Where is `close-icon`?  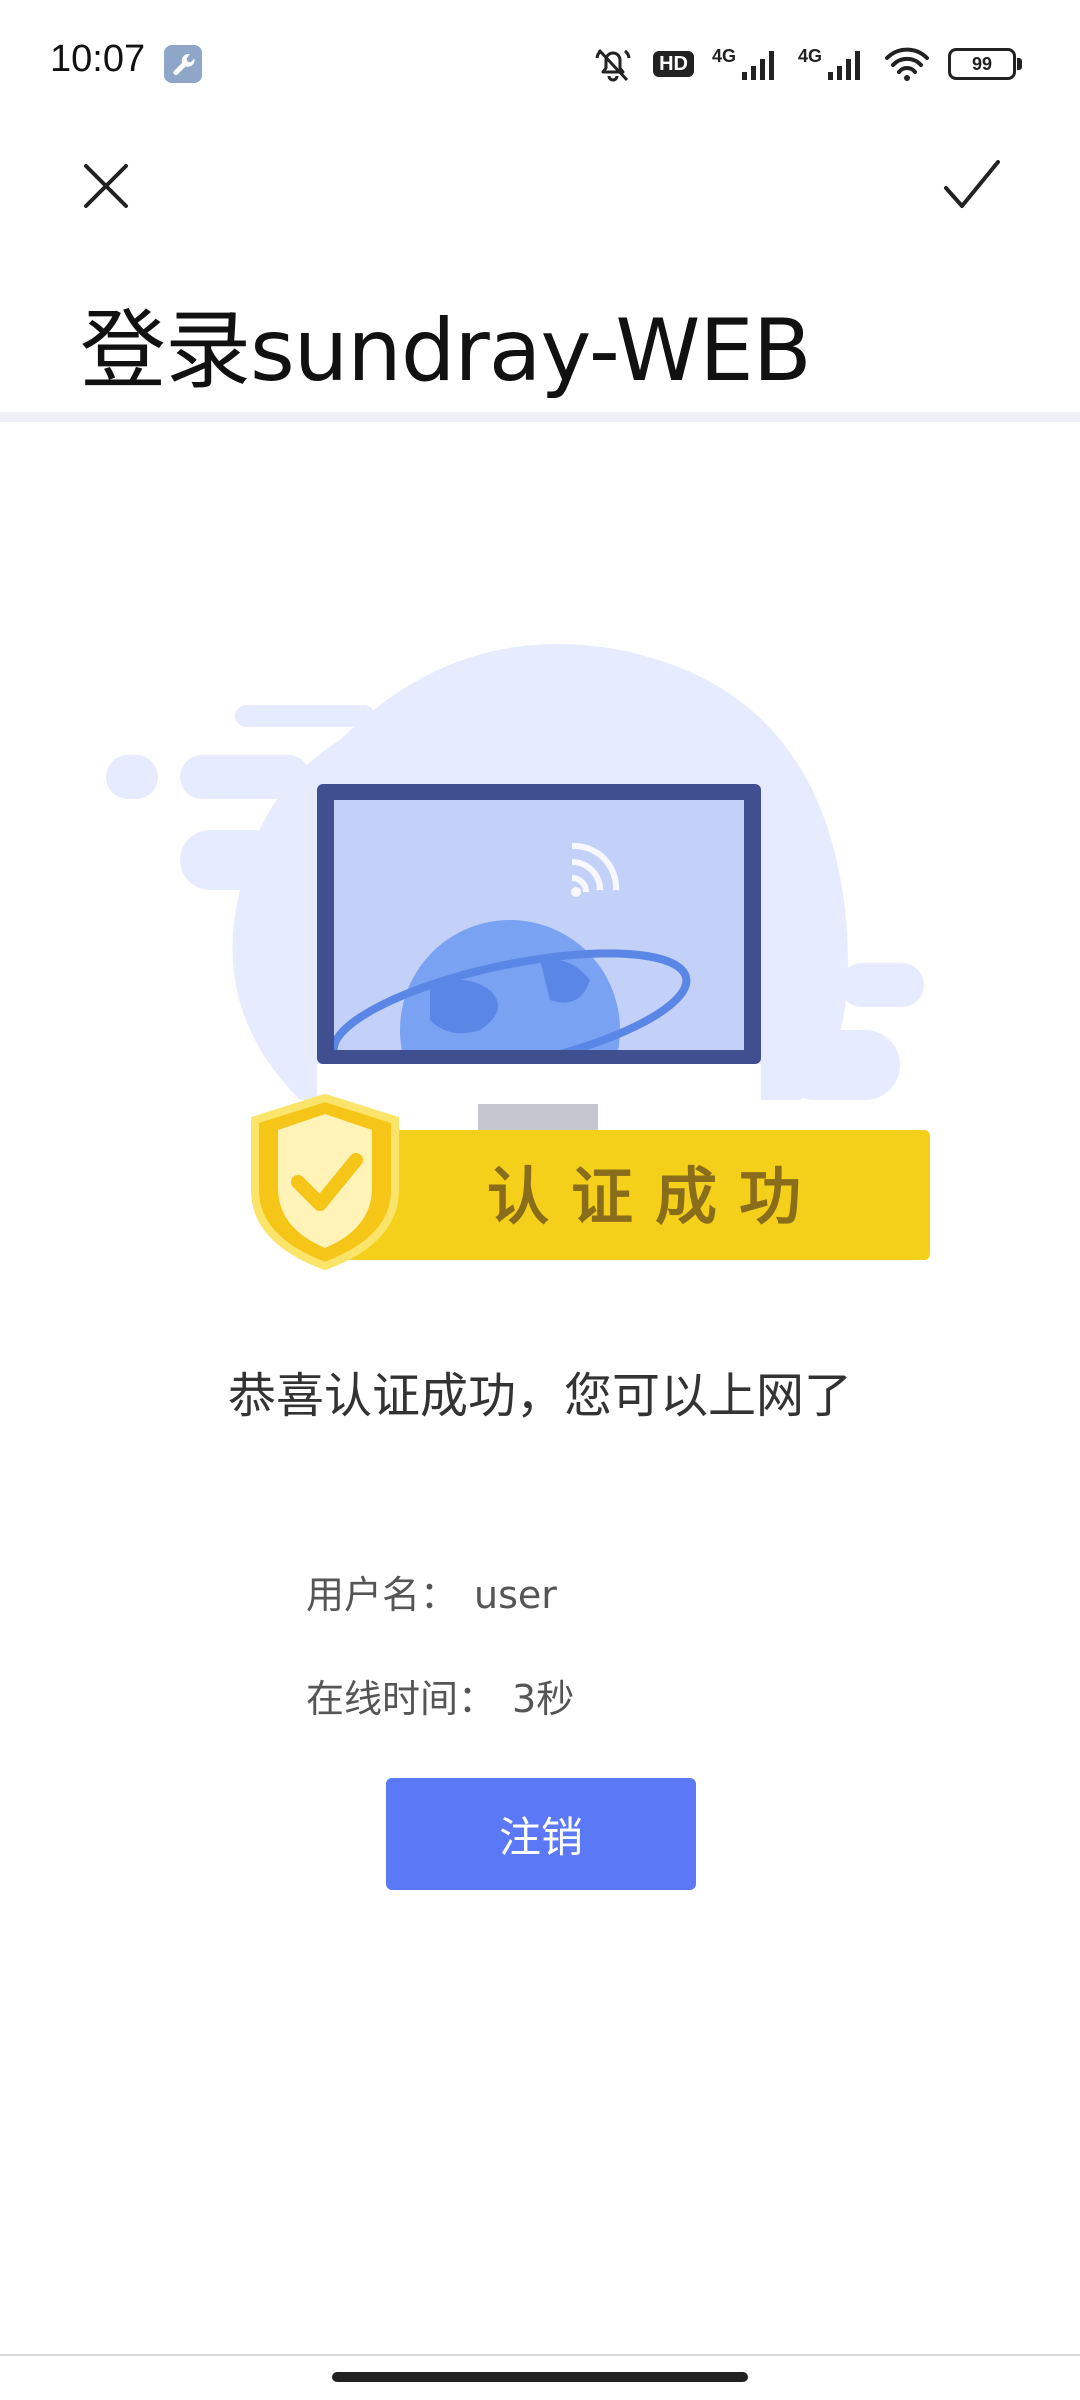
close-icon is located at coordinates (106, 186).